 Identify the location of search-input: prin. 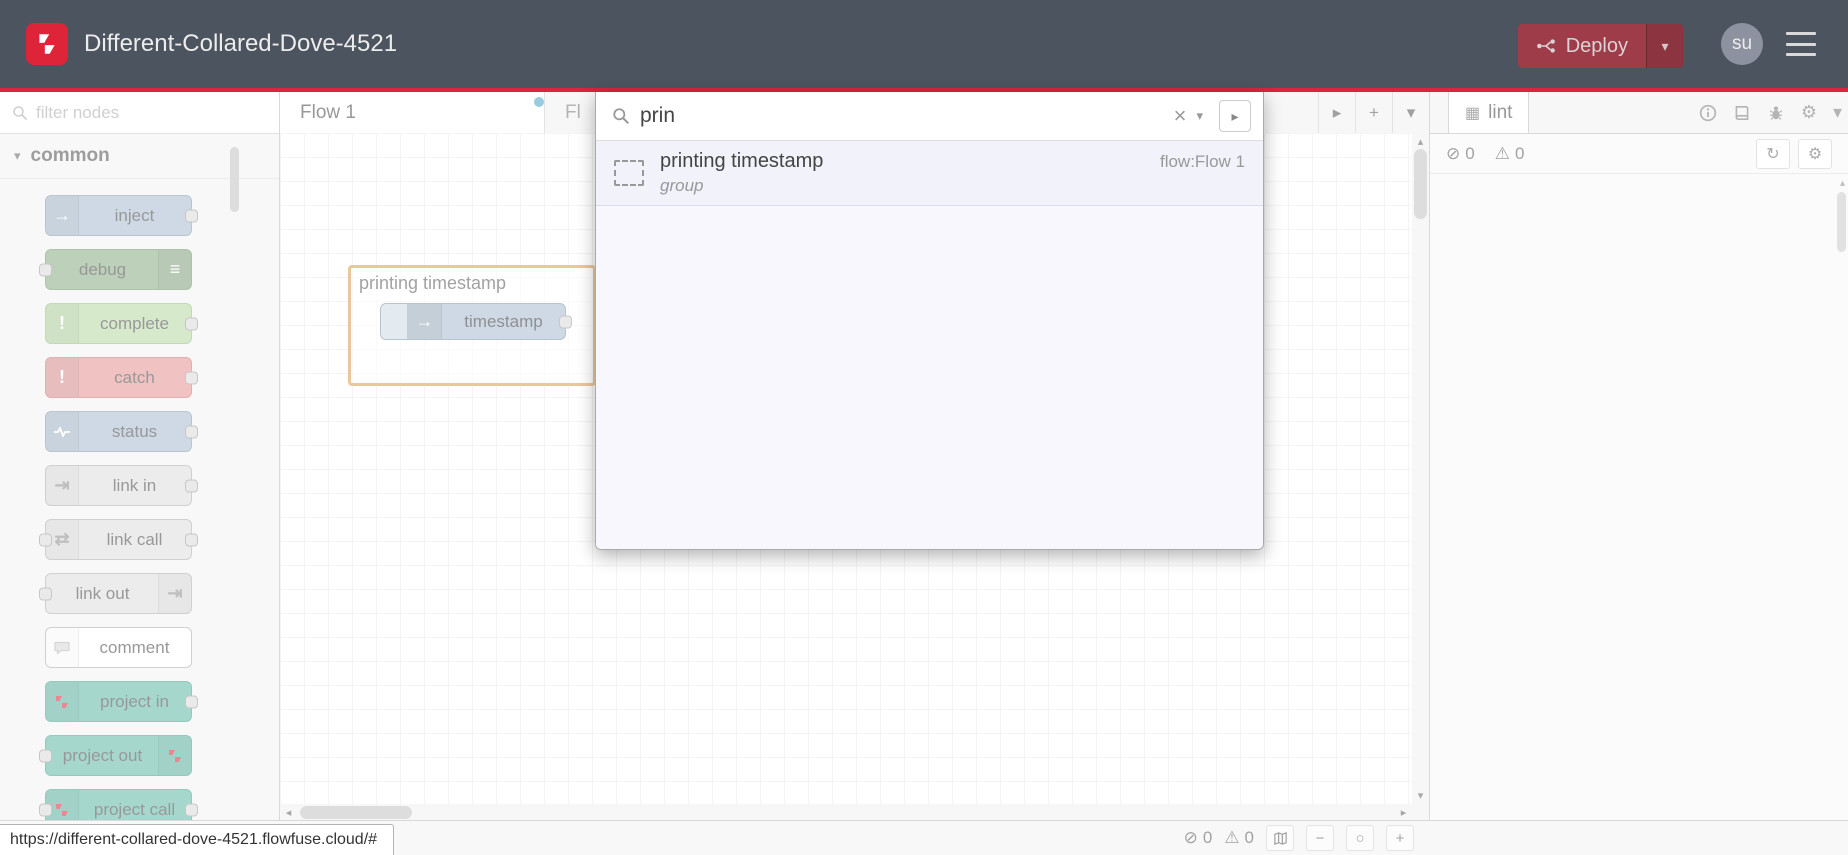
(904, 116).